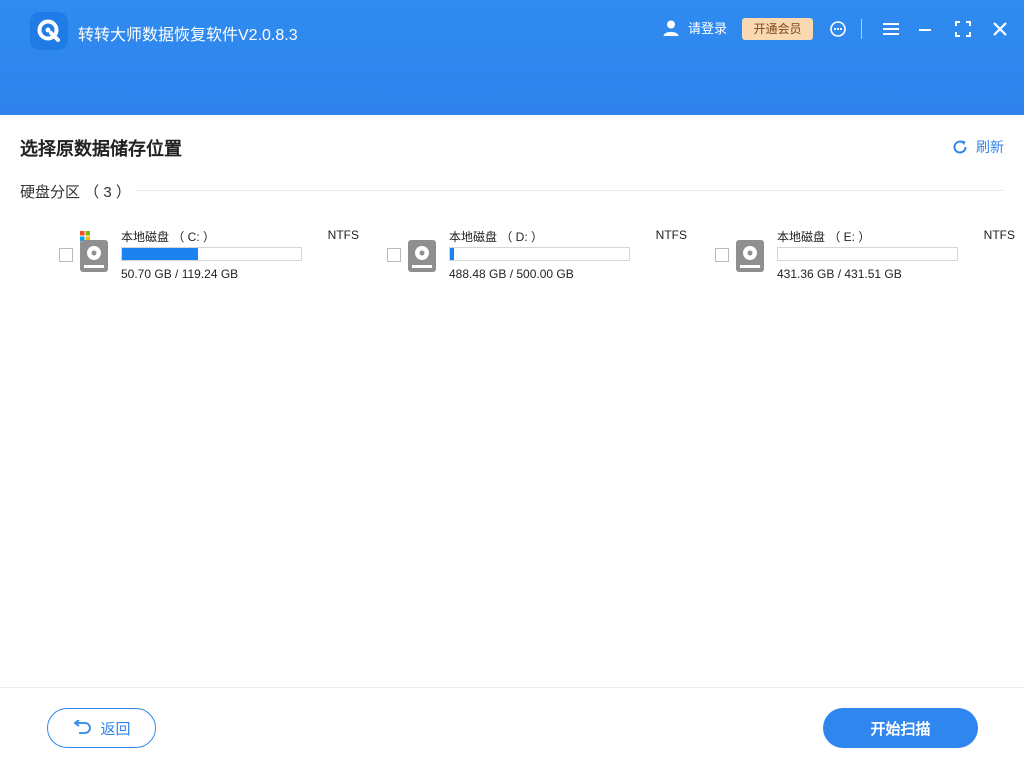 This screenshot has height=768, width=1024. What do you see at coordinates (570, 190) in the screenshot?
I see `section-divider` at bounding box center [570, 190].